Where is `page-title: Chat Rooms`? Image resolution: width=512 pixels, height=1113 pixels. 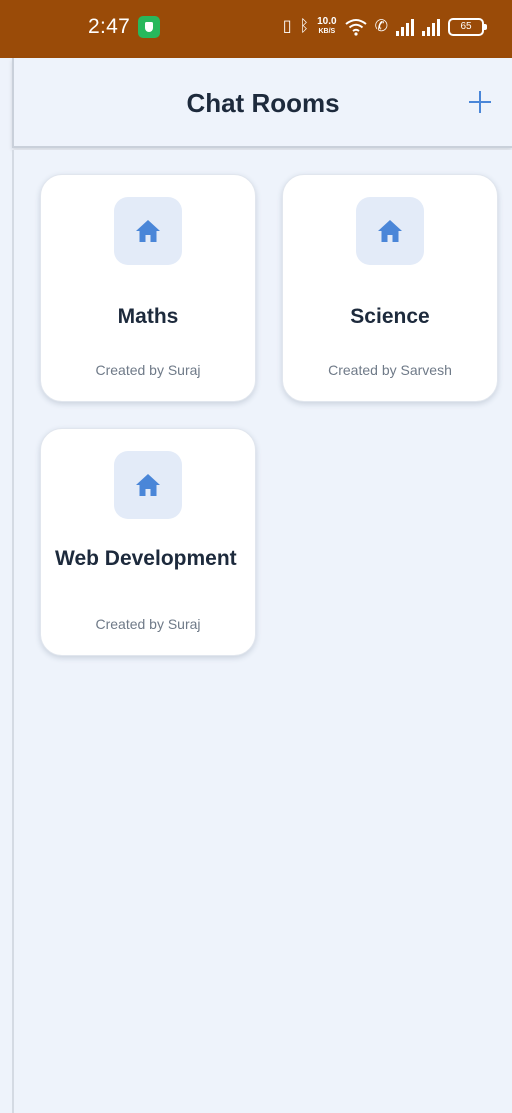 page-title: Chat Rooms is located at coordinates (263, 103).